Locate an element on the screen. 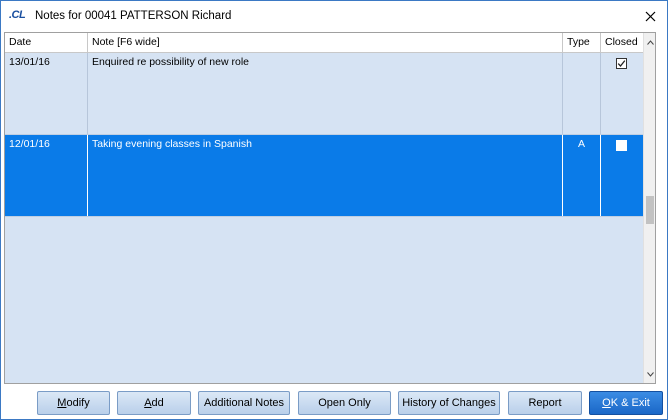 This screenshot has width=668, height=420. app-logo-text: .CL is located at coordinates (17, 15).